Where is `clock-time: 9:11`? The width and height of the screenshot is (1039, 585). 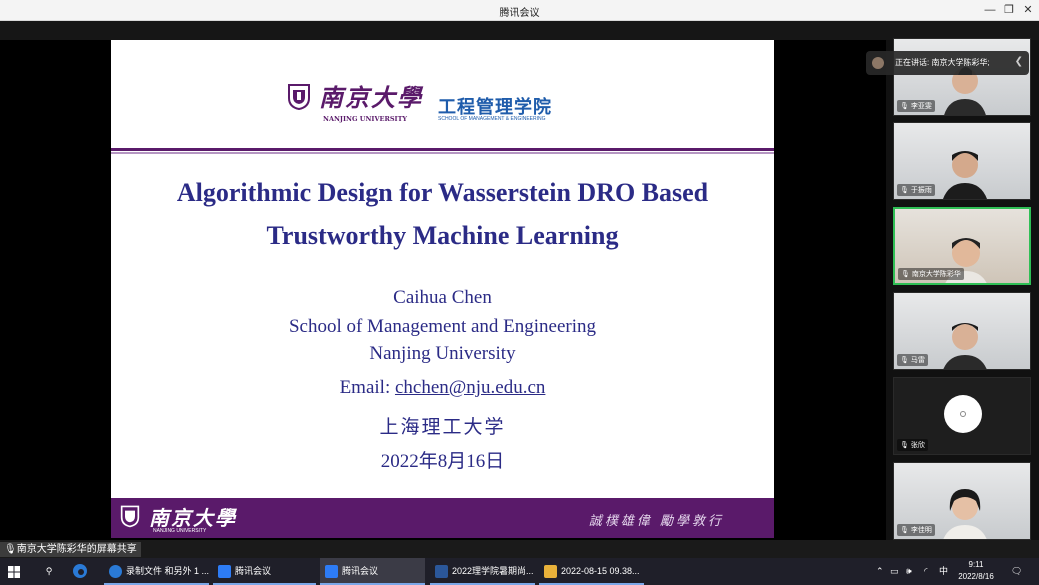
clock-time: 9:11 is located at coordinates (976, 564).